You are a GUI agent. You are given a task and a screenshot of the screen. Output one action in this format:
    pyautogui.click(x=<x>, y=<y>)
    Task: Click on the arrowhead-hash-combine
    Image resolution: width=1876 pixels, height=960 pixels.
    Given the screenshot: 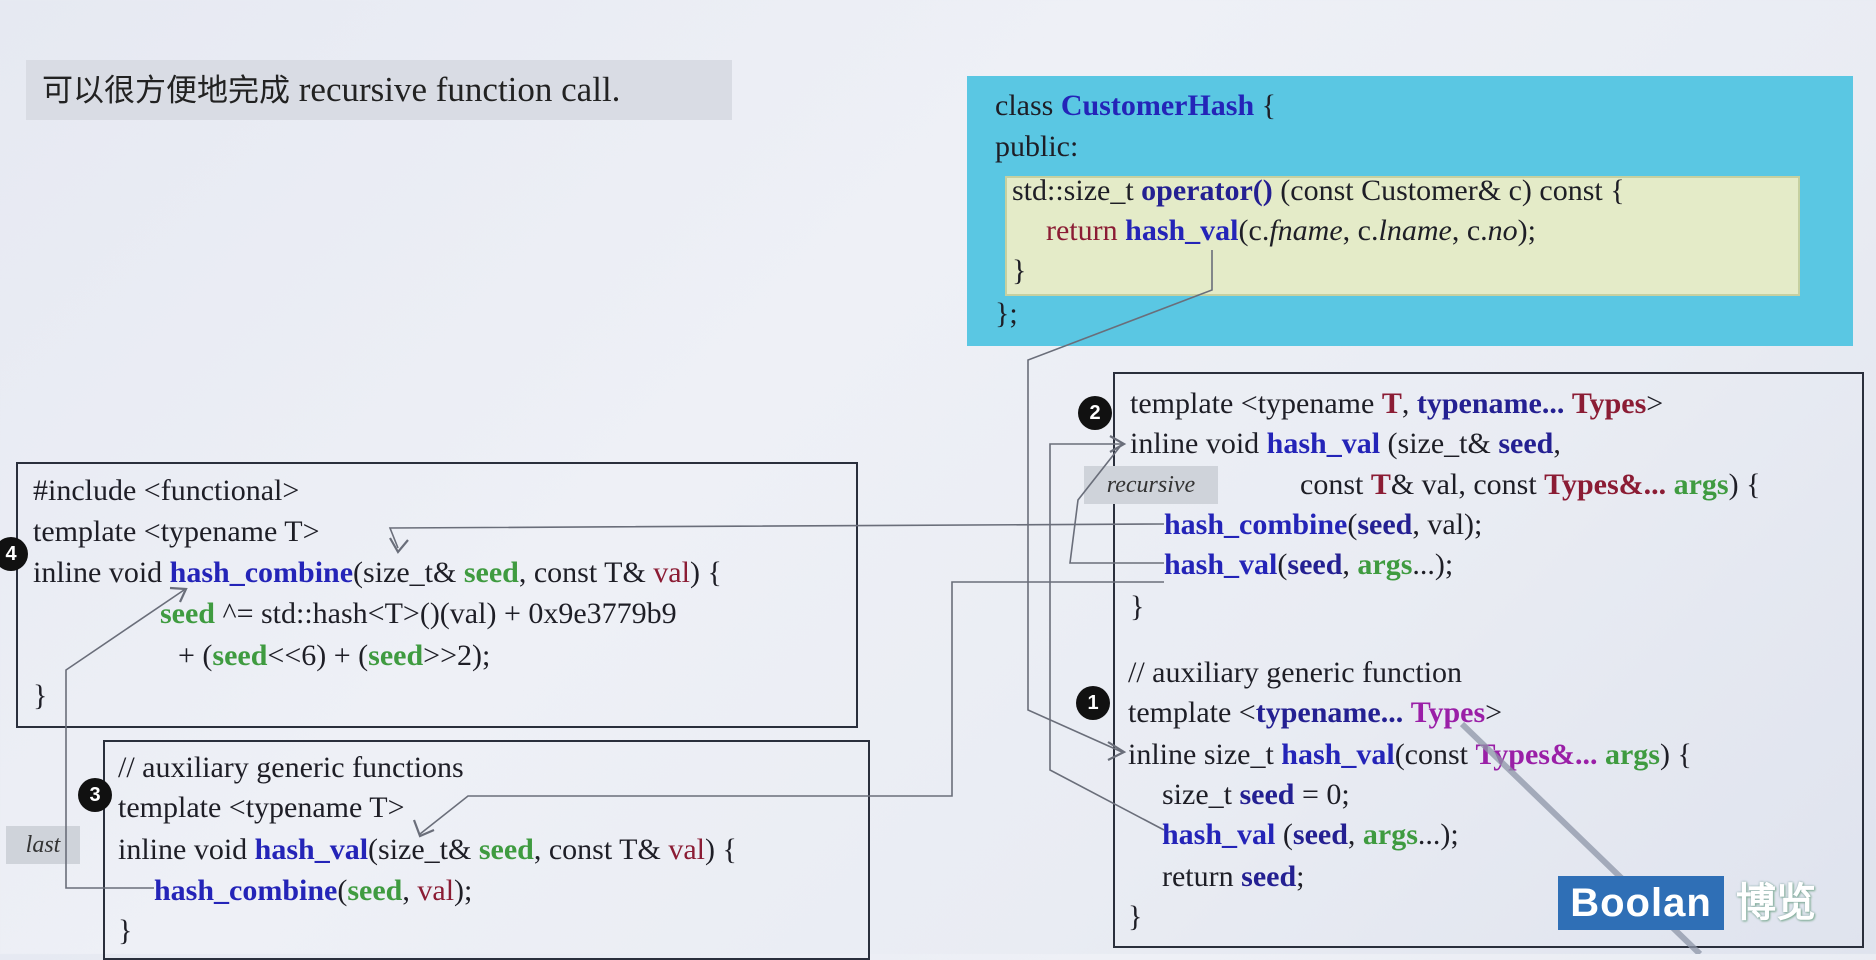 What is the action you would take?
    pyautogui.click(x=399, y=545)
    